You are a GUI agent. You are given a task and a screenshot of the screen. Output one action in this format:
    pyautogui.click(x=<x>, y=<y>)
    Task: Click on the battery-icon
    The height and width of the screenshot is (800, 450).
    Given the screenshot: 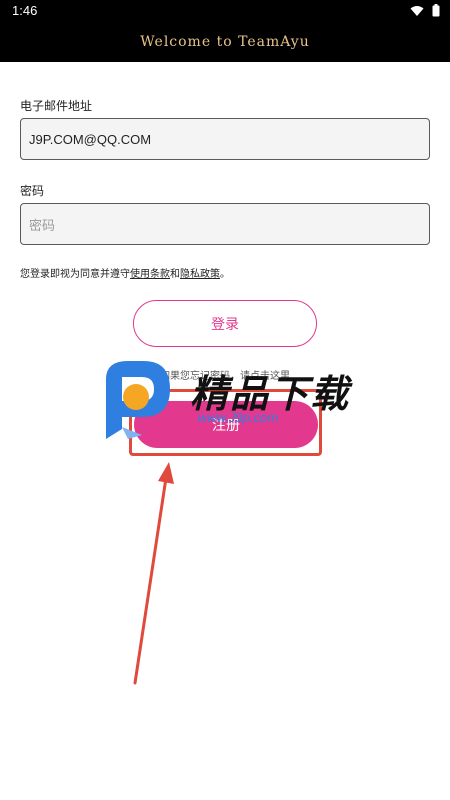 What is the action you would take?
    pyautogui.click(x=436, y=10)
    